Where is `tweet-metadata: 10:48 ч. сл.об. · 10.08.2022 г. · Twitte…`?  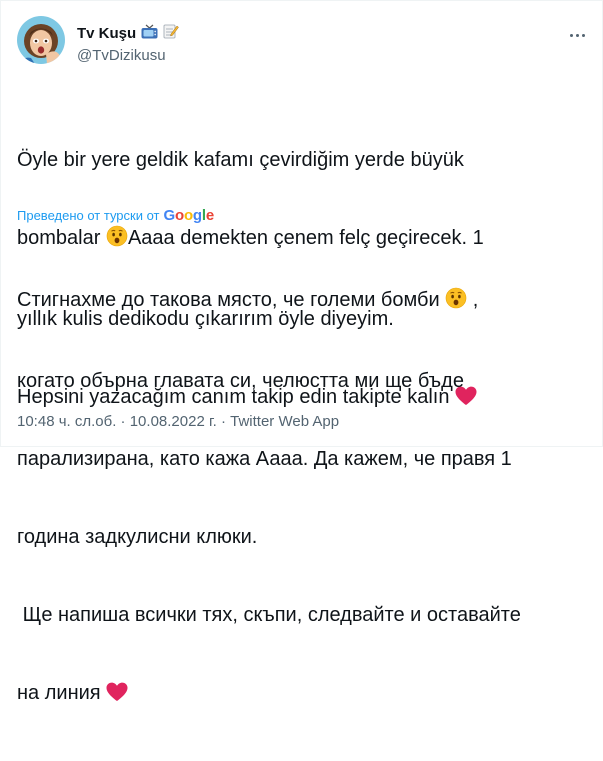
tweet-metadata: 10:48 ч. сл.об. · 10.08.2022 г. · Twitte… is located at coordinates (178, 421).